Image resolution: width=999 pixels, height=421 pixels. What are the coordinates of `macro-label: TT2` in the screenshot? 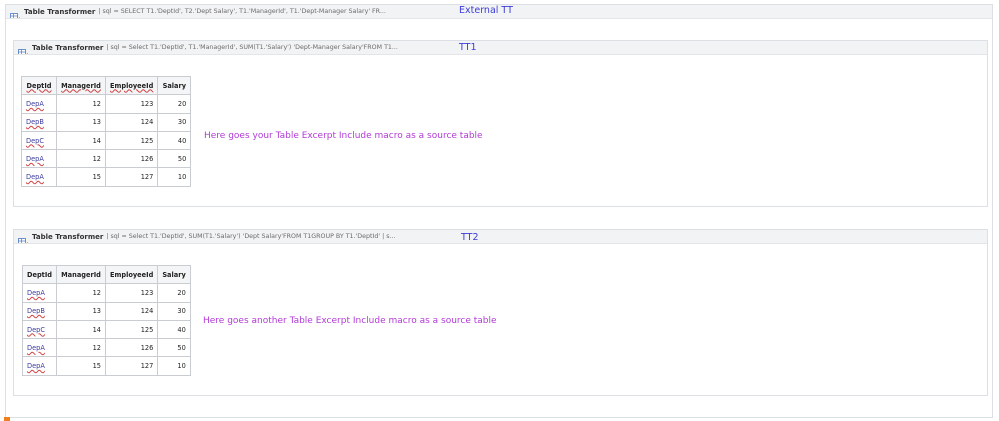 It's located at (470, 237).